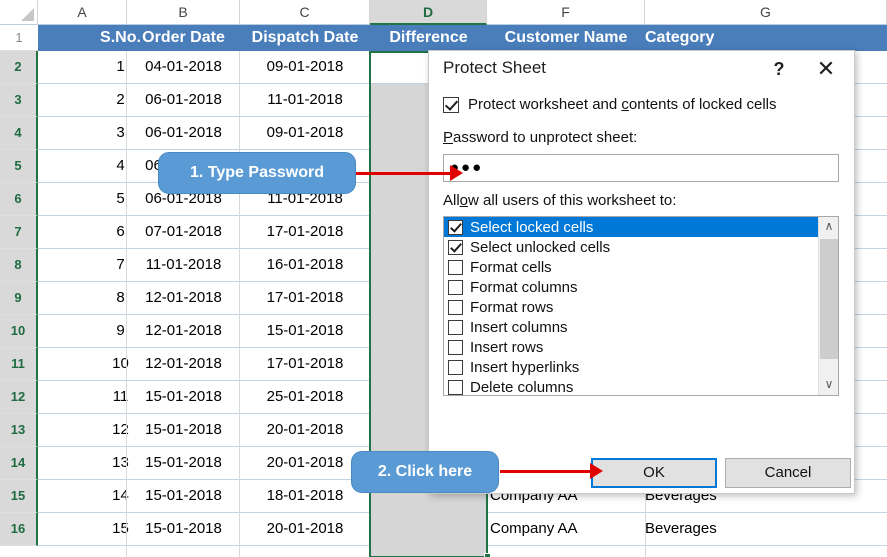 This screenshot has height=557, width=887. What do you see at coordinates (19, 199) in the screenshot?
I see `row-header-6: 6` at bounding box center [19, 199].